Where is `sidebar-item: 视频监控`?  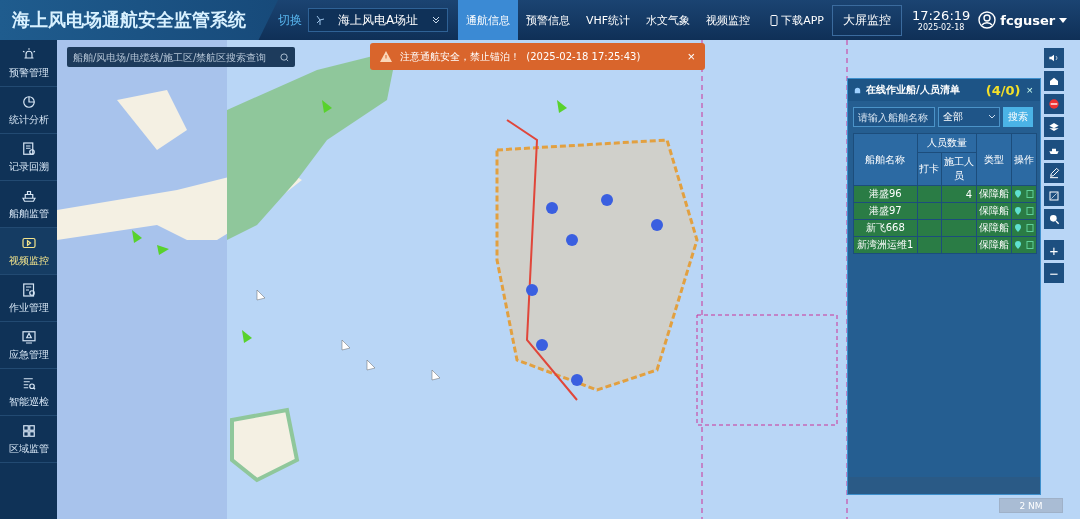 sidebar-item: 视频监控 is located at coordinates (28, 251).